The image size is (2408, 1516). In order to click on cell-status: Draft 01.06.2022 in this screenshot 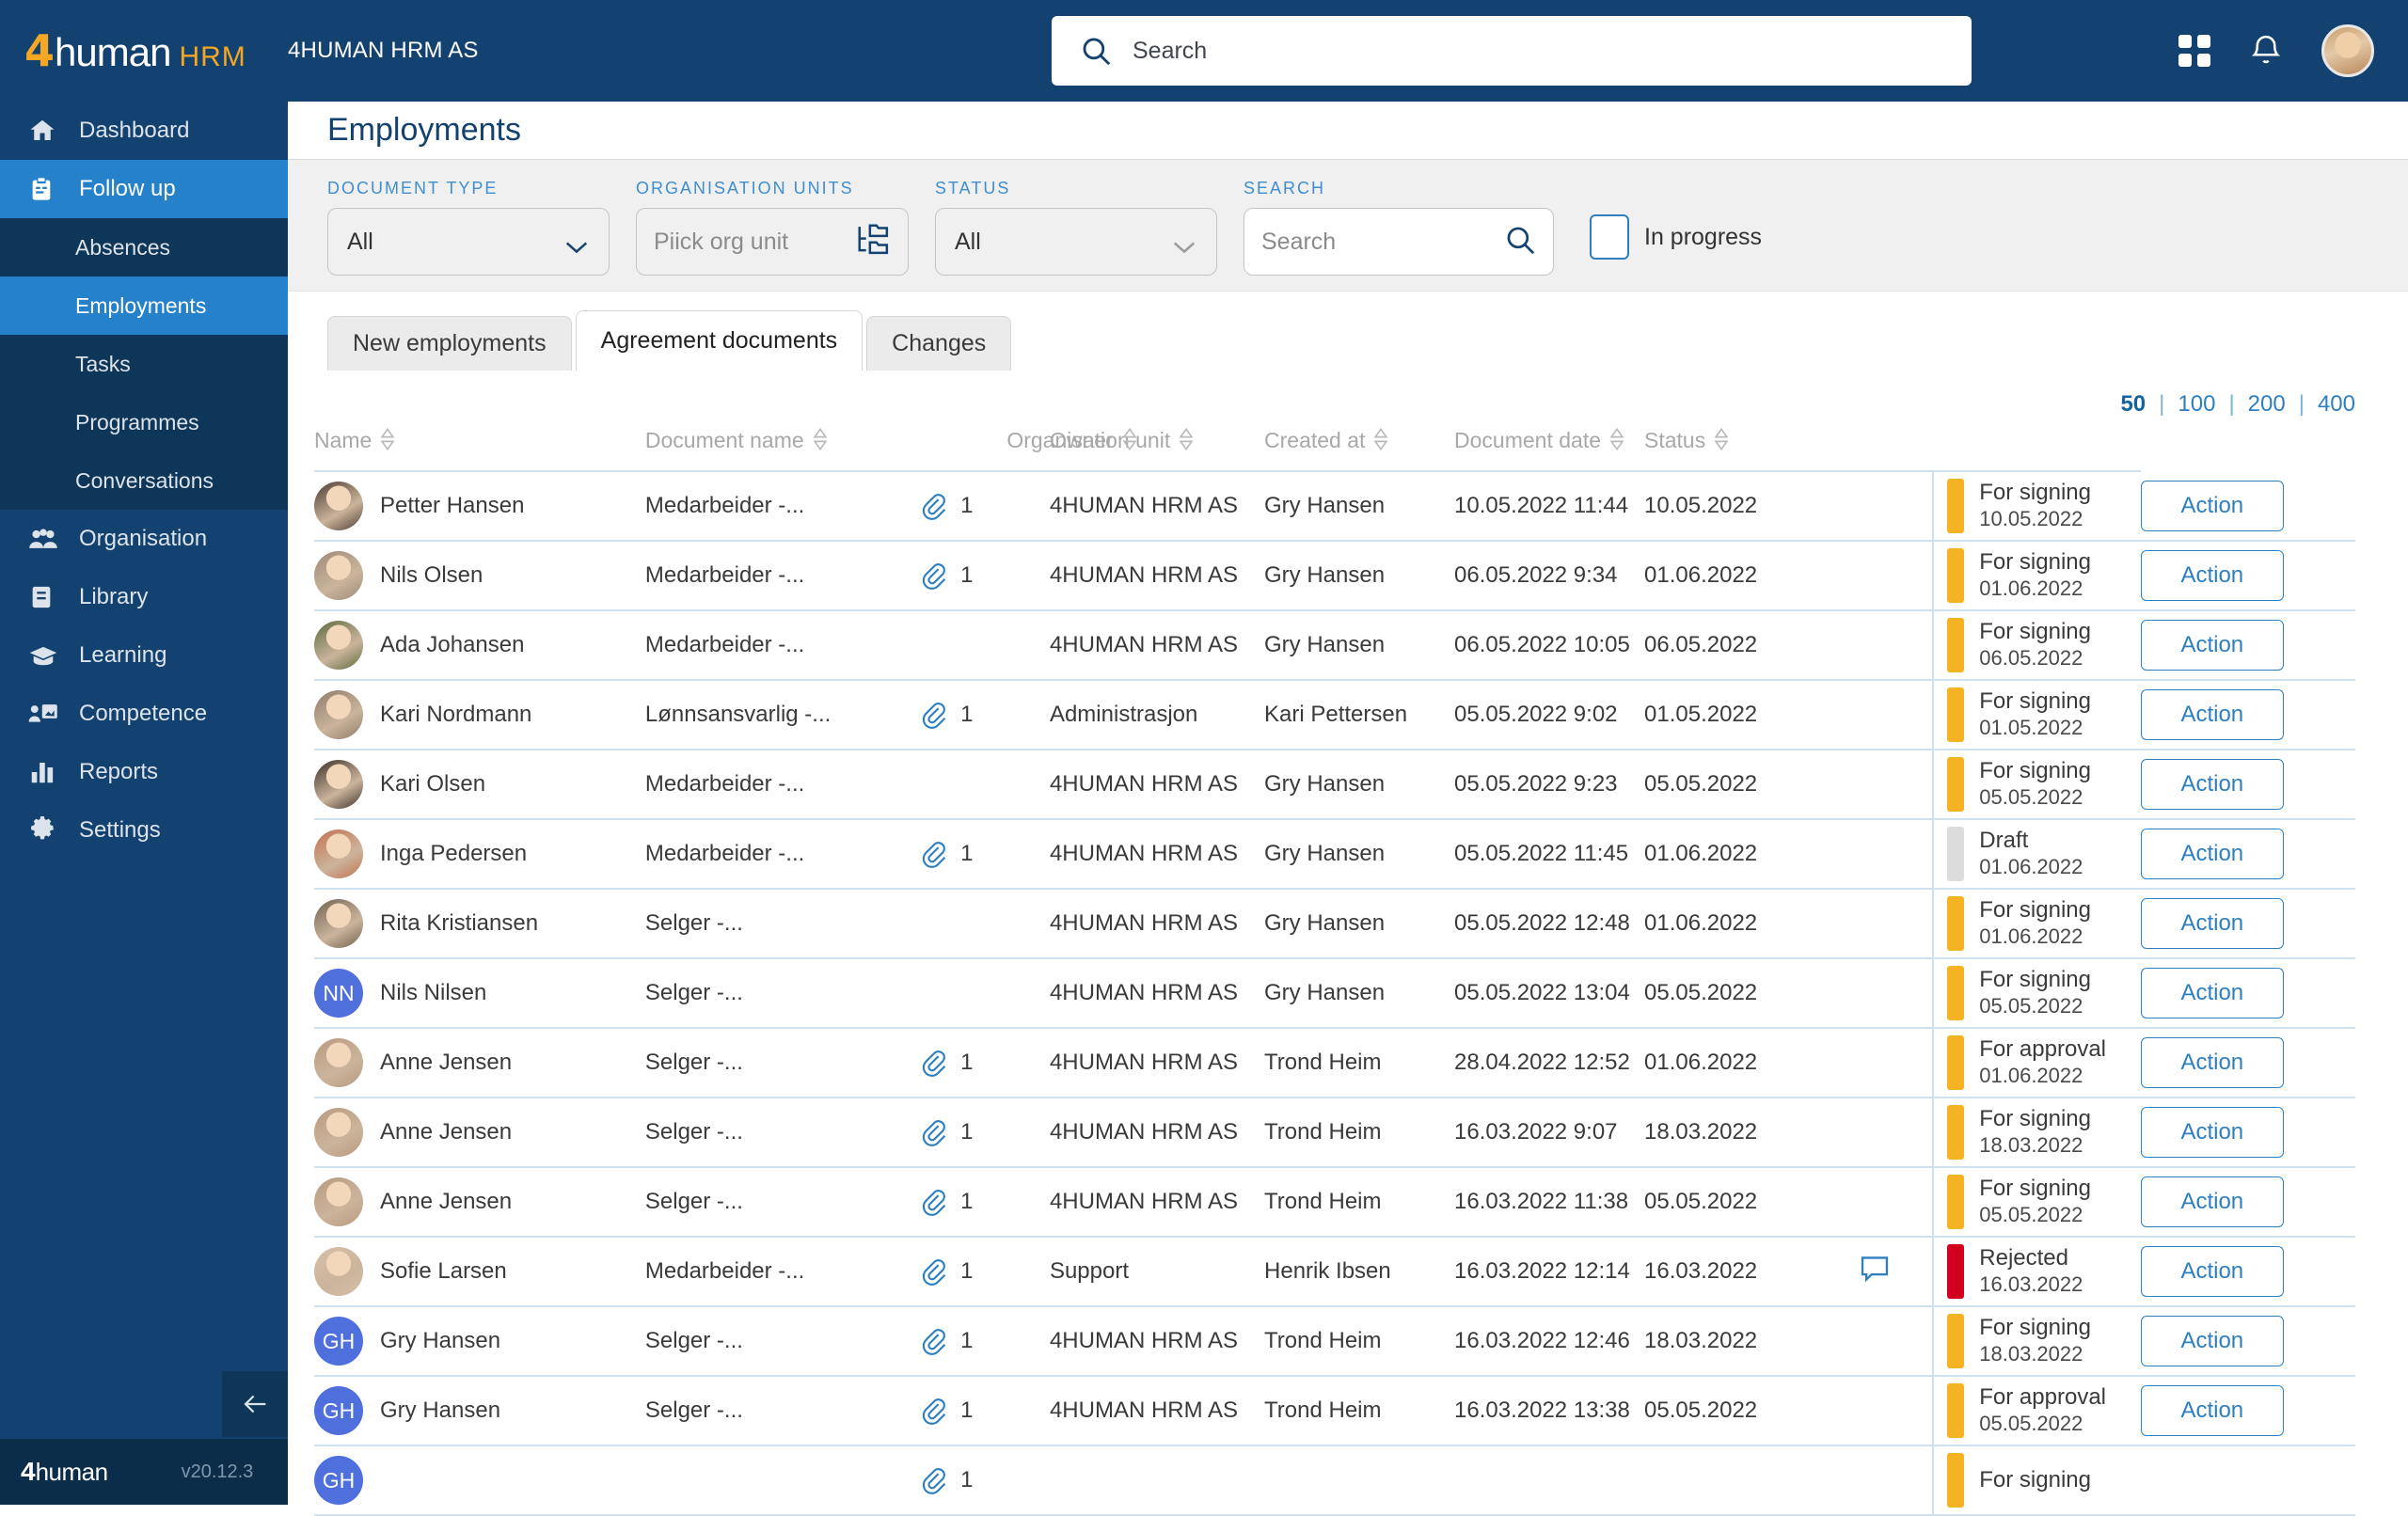, I will do `click(2037, 854)`.